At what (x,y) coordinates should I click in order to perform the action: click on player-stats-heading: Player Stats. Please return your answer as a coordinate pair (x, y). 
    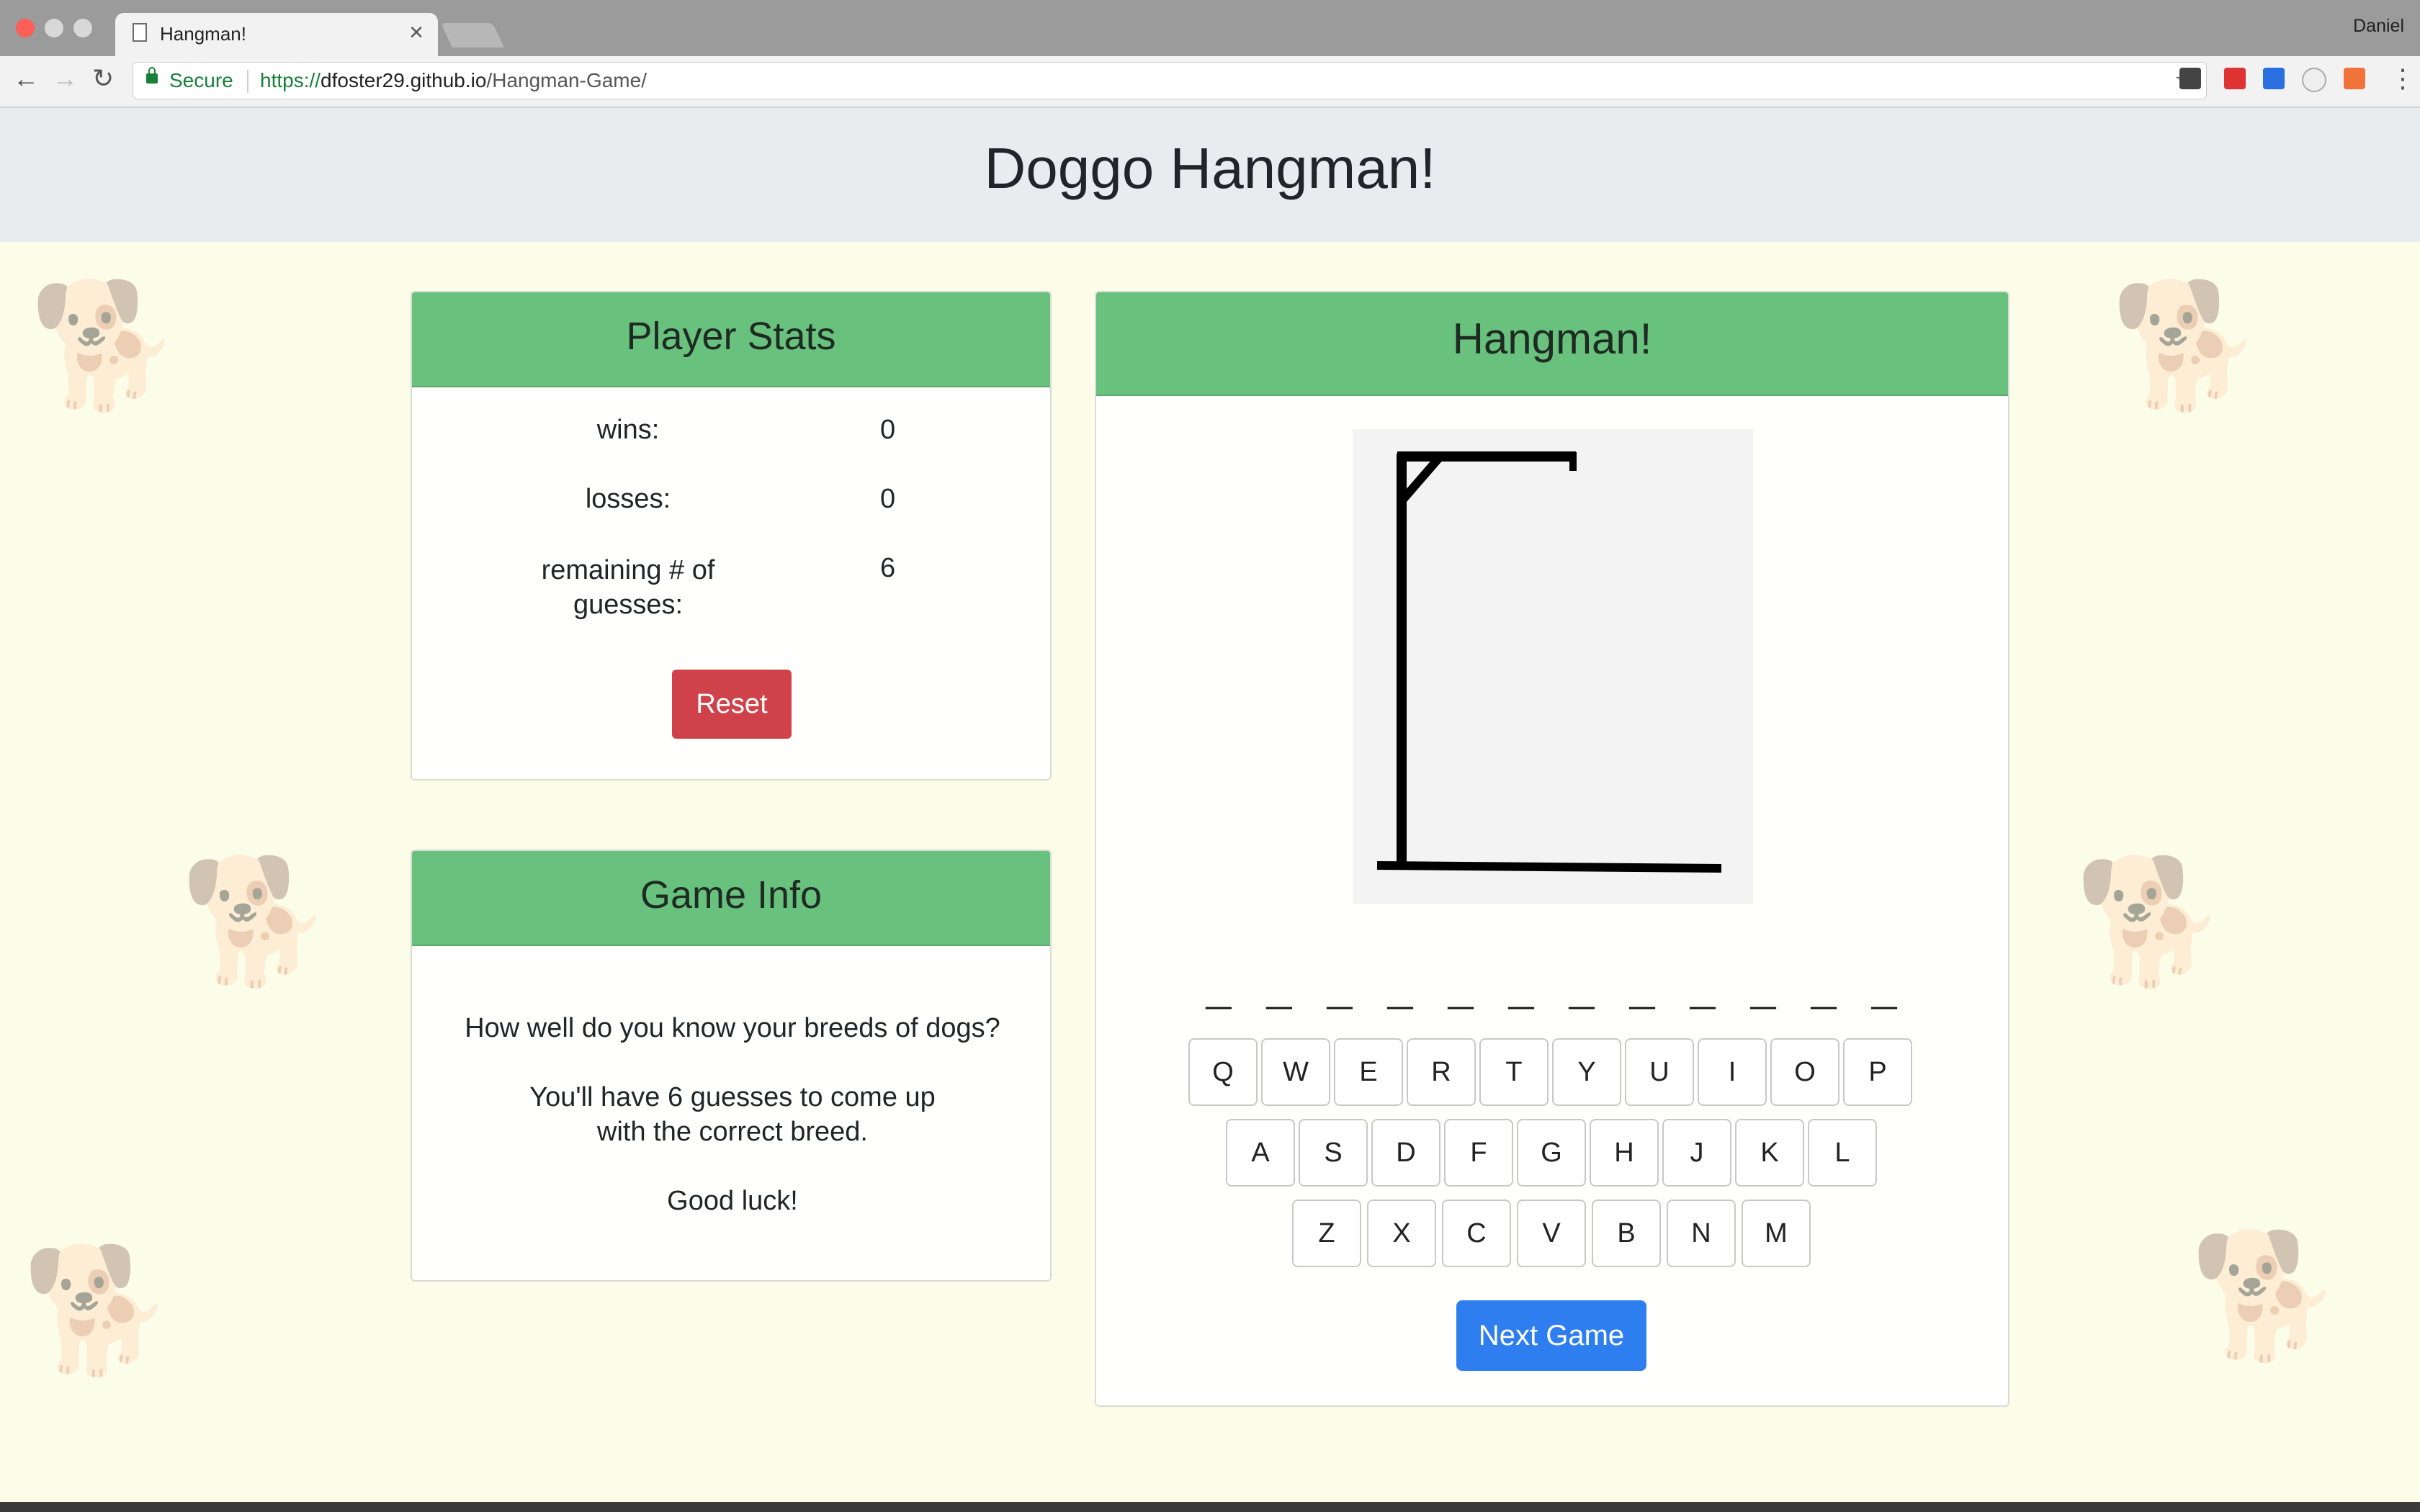
    Looking at the image, I should click on (731, 339).